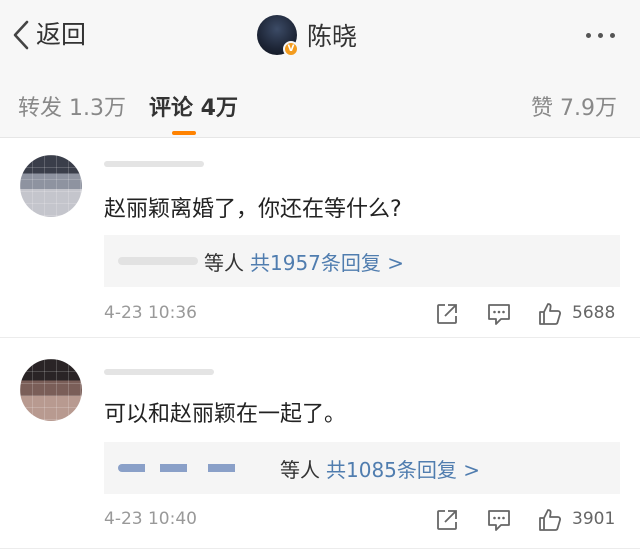 This screenshot has height=549, width=640. I want to click on author-name: 陈晓, so click(332, 35).